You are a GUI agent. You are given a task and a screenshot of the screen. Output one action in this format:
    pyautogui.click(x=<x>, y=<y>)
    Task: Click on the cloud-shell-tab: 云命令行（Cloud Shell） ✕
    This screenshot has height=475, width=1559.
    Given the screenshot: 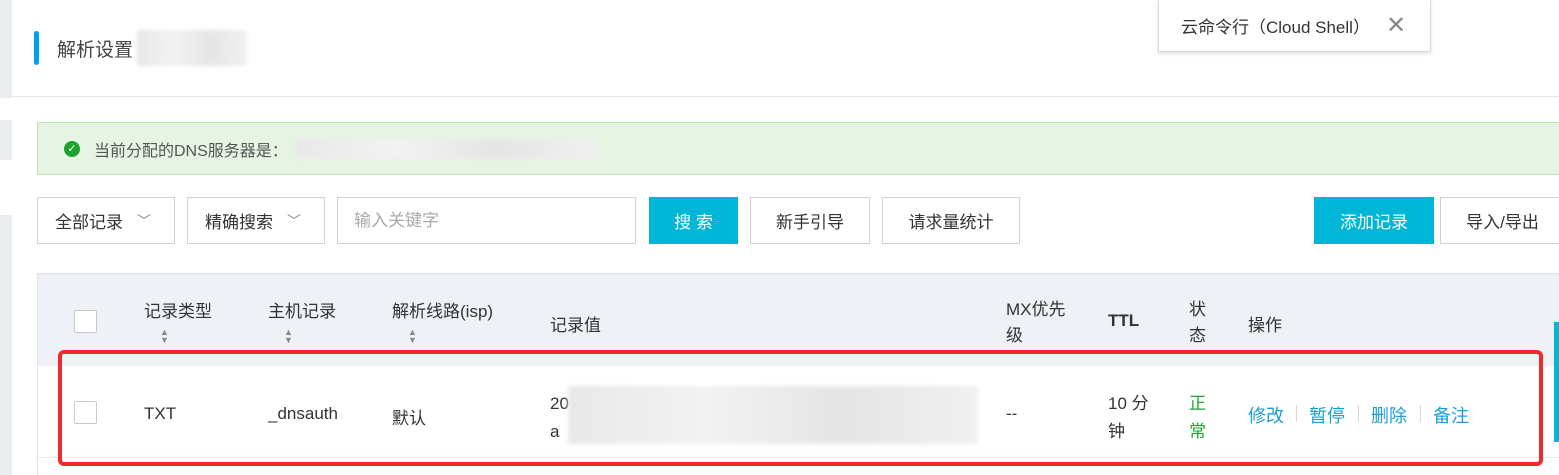 What is the action you would take?
    pyautogui.click(x=1294, y=26)
    